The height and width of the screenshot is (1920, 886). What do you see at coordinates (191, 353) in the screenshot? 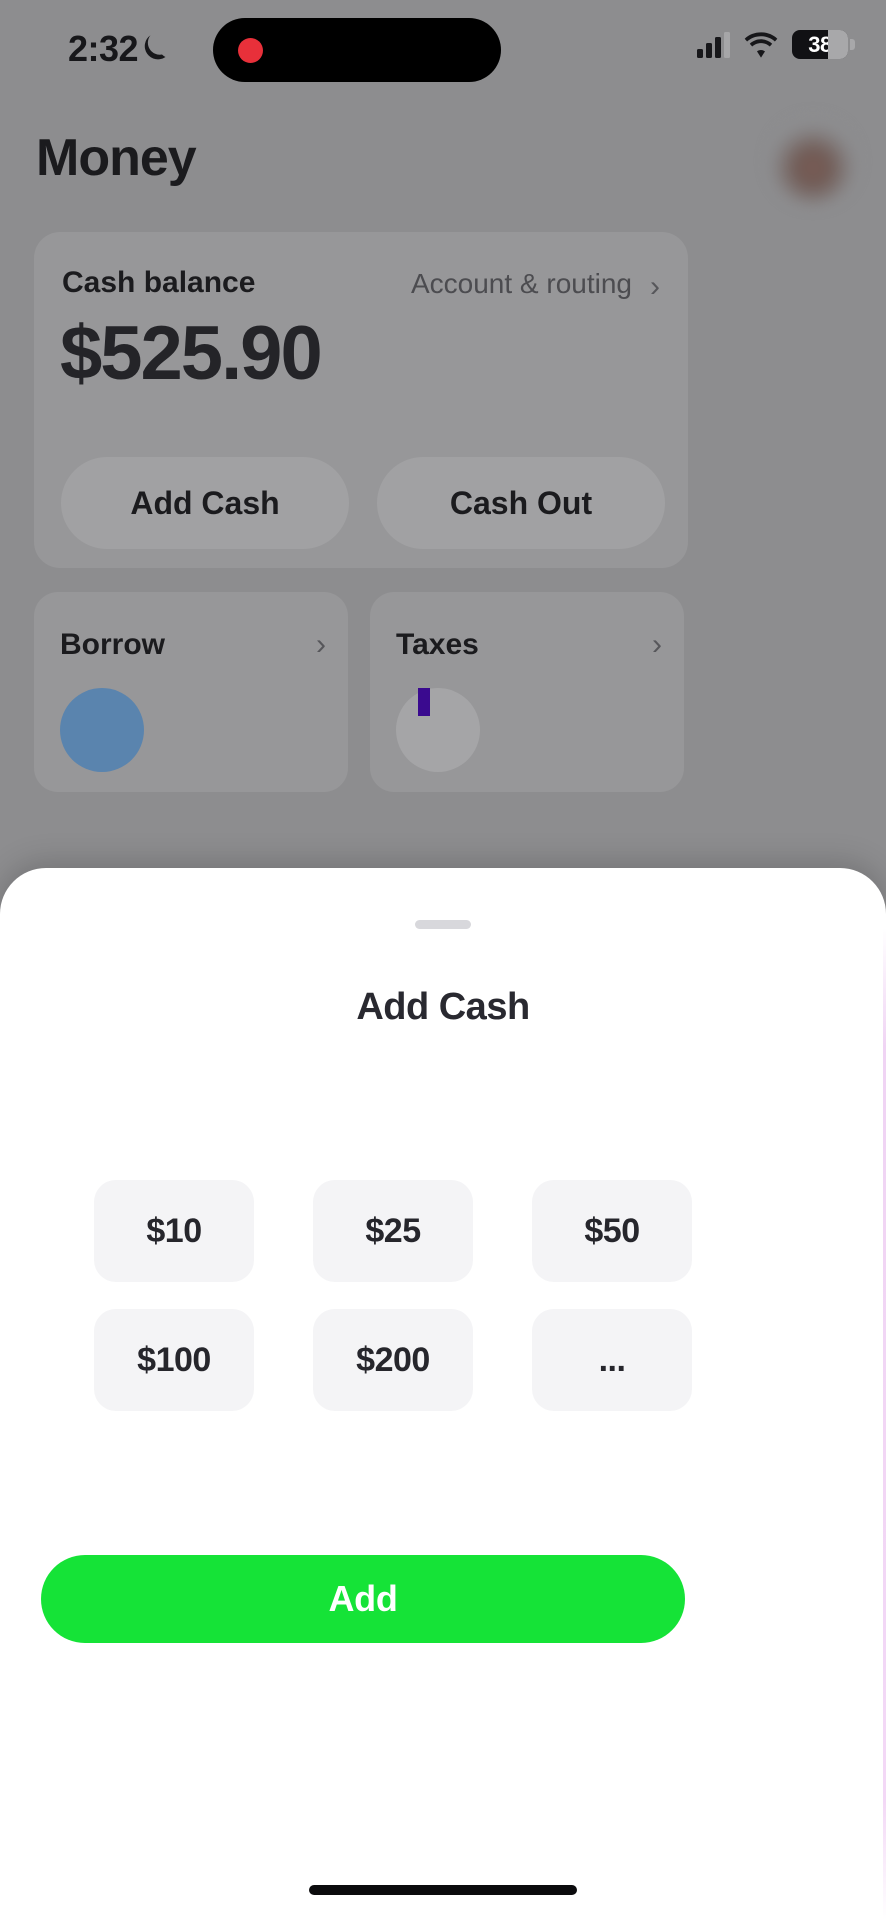
I see `cash-balance-amount: $525.90` at bounding box center [191, 353].